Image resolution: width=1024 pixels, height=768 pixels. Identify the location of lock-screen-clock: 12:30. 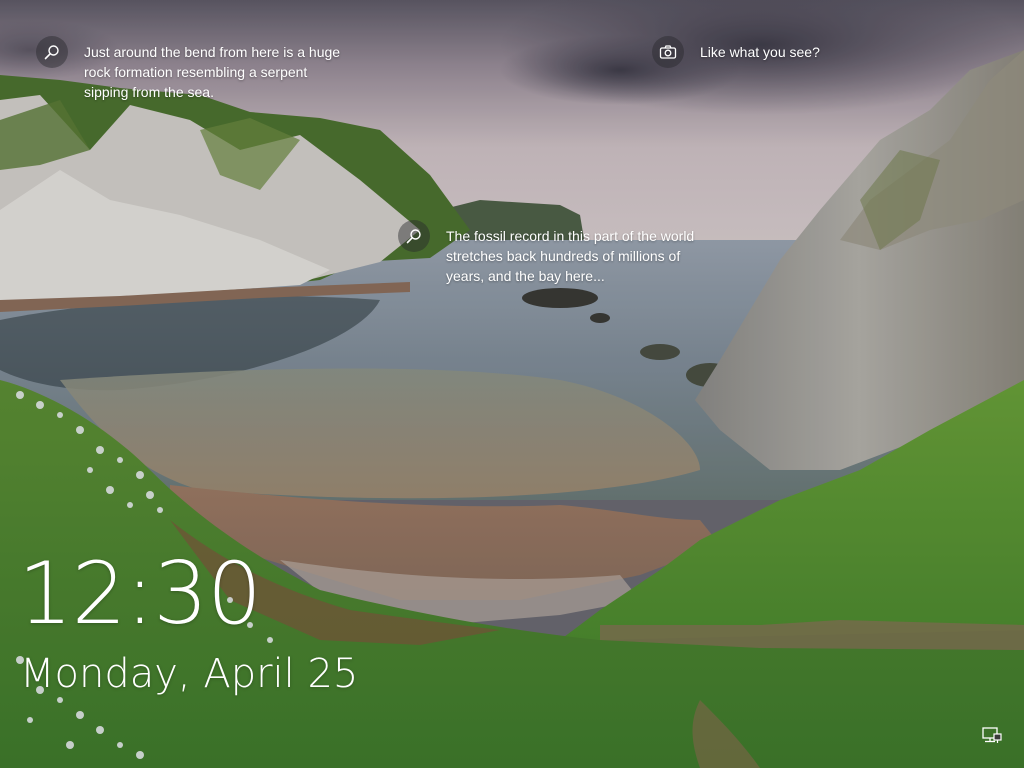
(140, 594).